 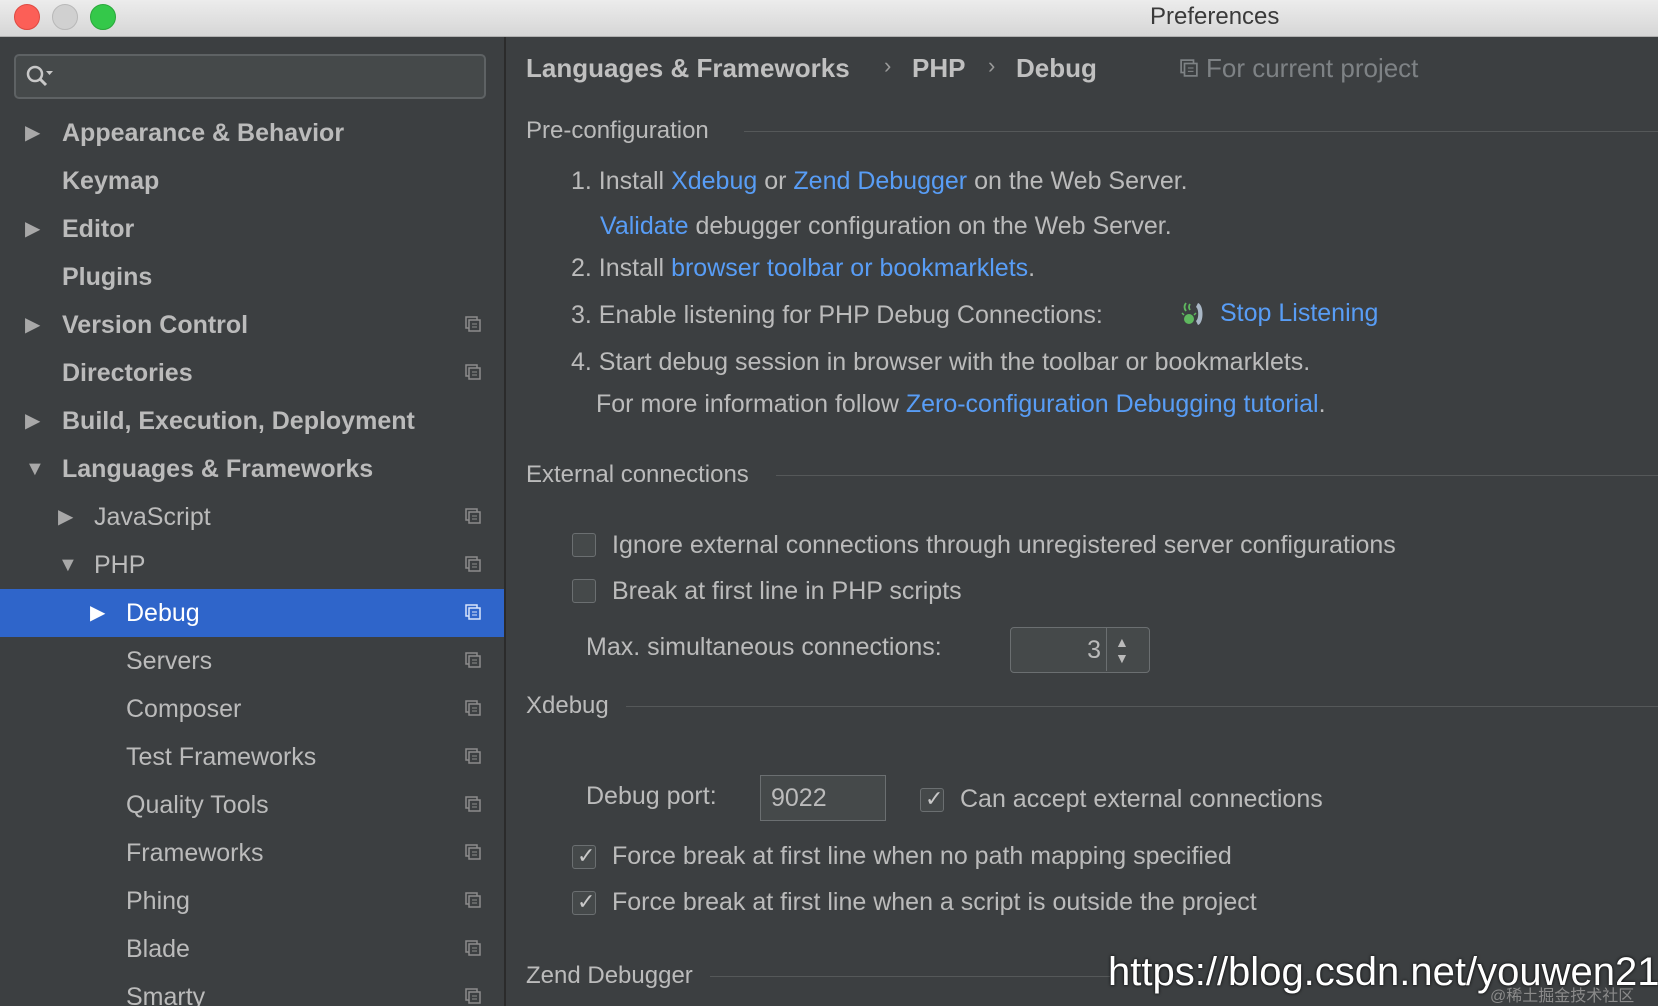 I want to click on sidebar-item-phing: Phing, so click(x=252, y=901).